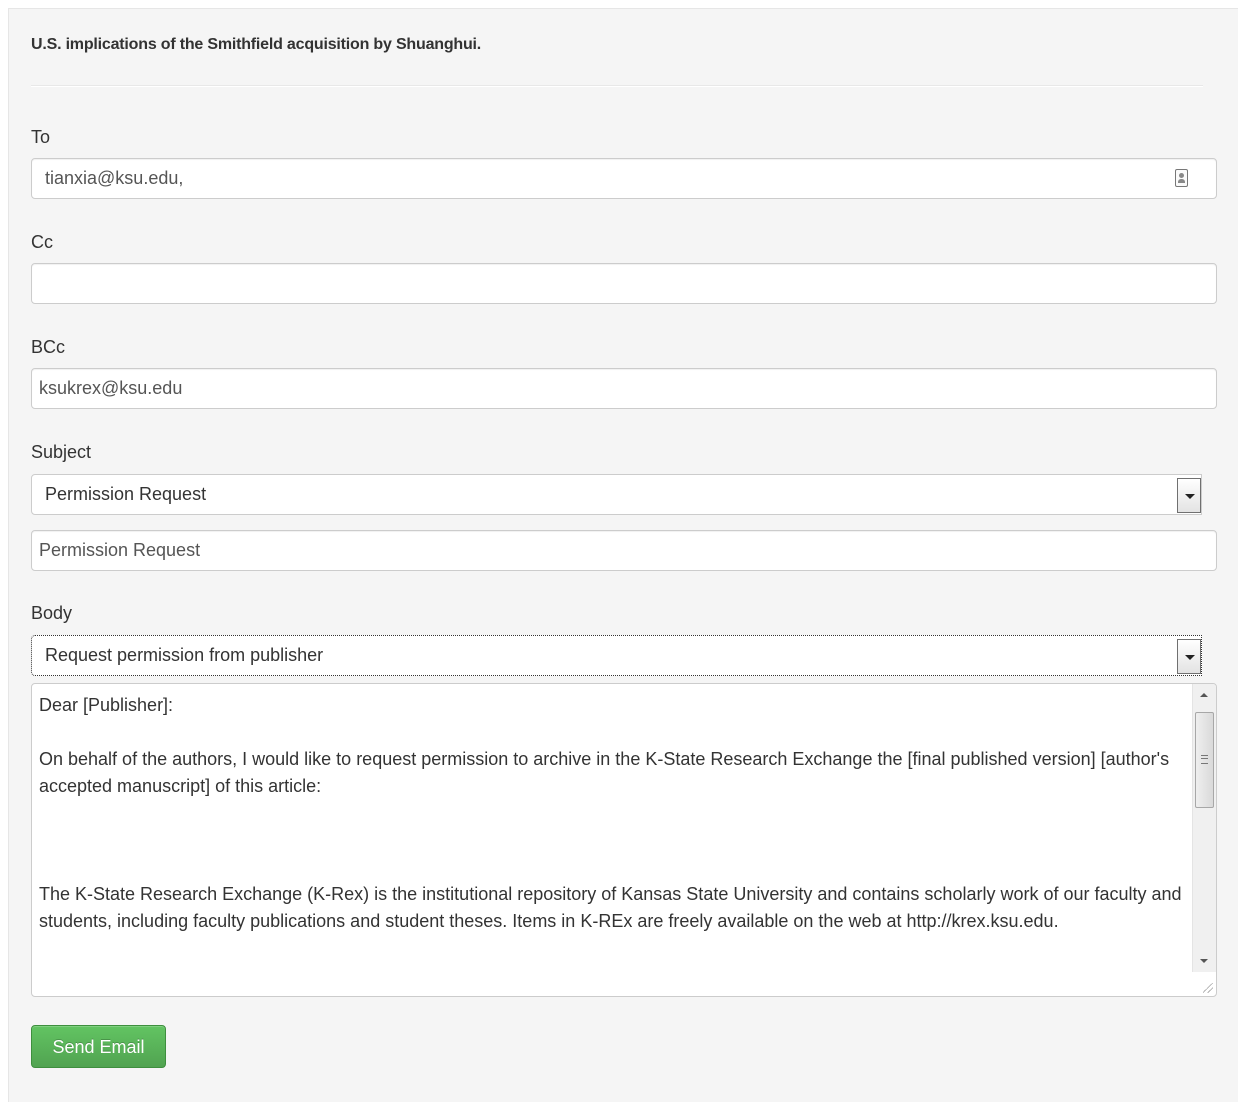  What do you see at coordinates (624, 388) in the screenshot?
I see `bcc-input: ksukrex@ksu.edu` at bounding box center [624, 388].